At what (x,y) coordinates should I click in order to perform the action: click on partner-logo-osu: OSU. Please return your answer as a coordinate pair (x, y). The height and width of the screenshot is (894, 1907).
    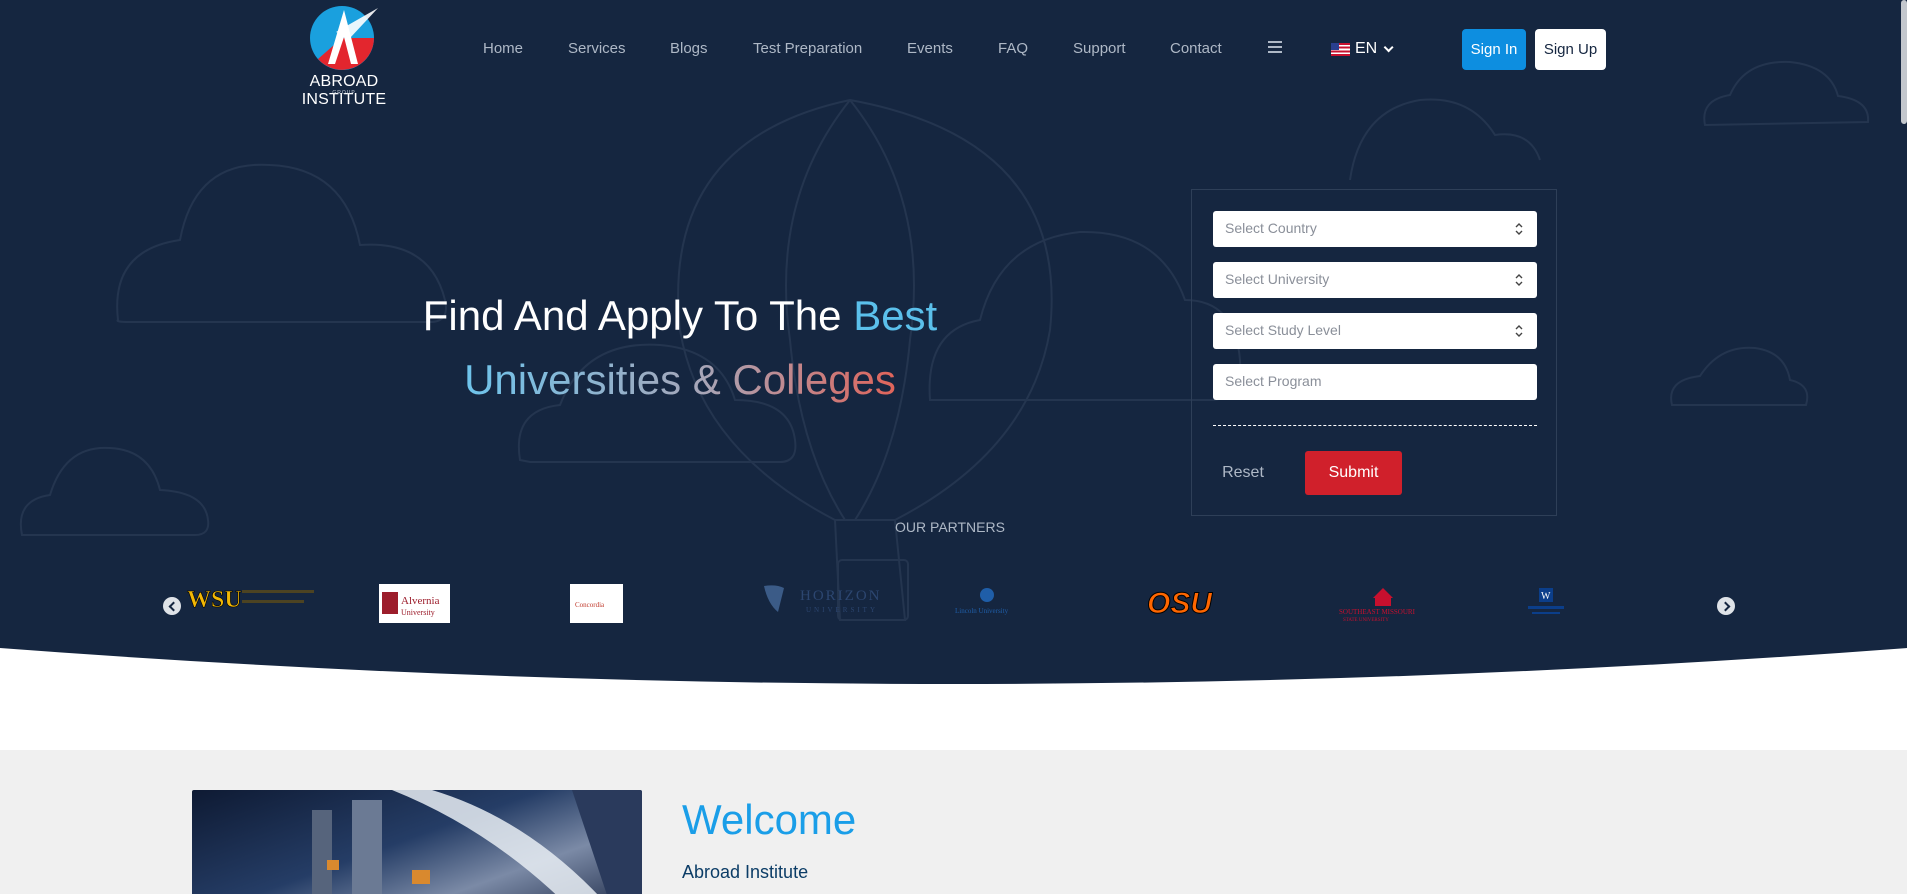
    Looking at the image, I should click on (1179, 602).